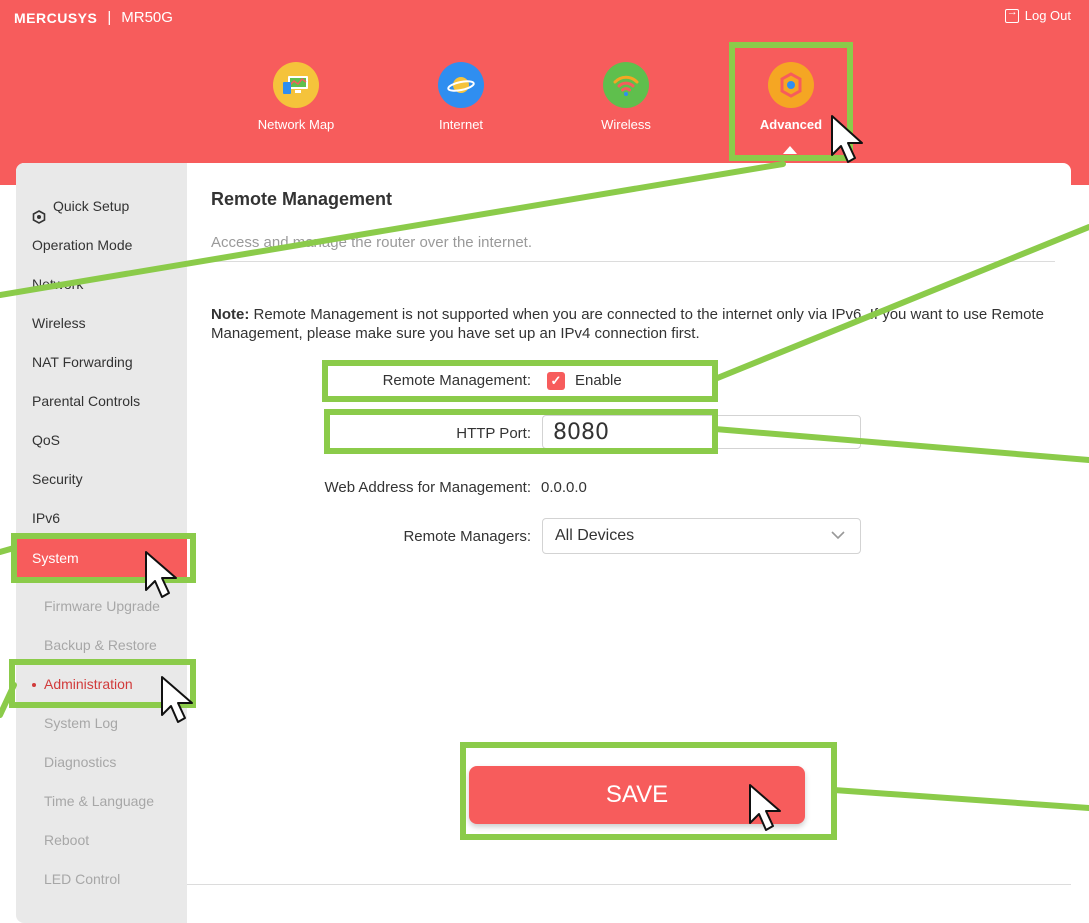  Describe the element at coordinates (790, 150) in the screenshot. I see `active-tab-caret` at that location.